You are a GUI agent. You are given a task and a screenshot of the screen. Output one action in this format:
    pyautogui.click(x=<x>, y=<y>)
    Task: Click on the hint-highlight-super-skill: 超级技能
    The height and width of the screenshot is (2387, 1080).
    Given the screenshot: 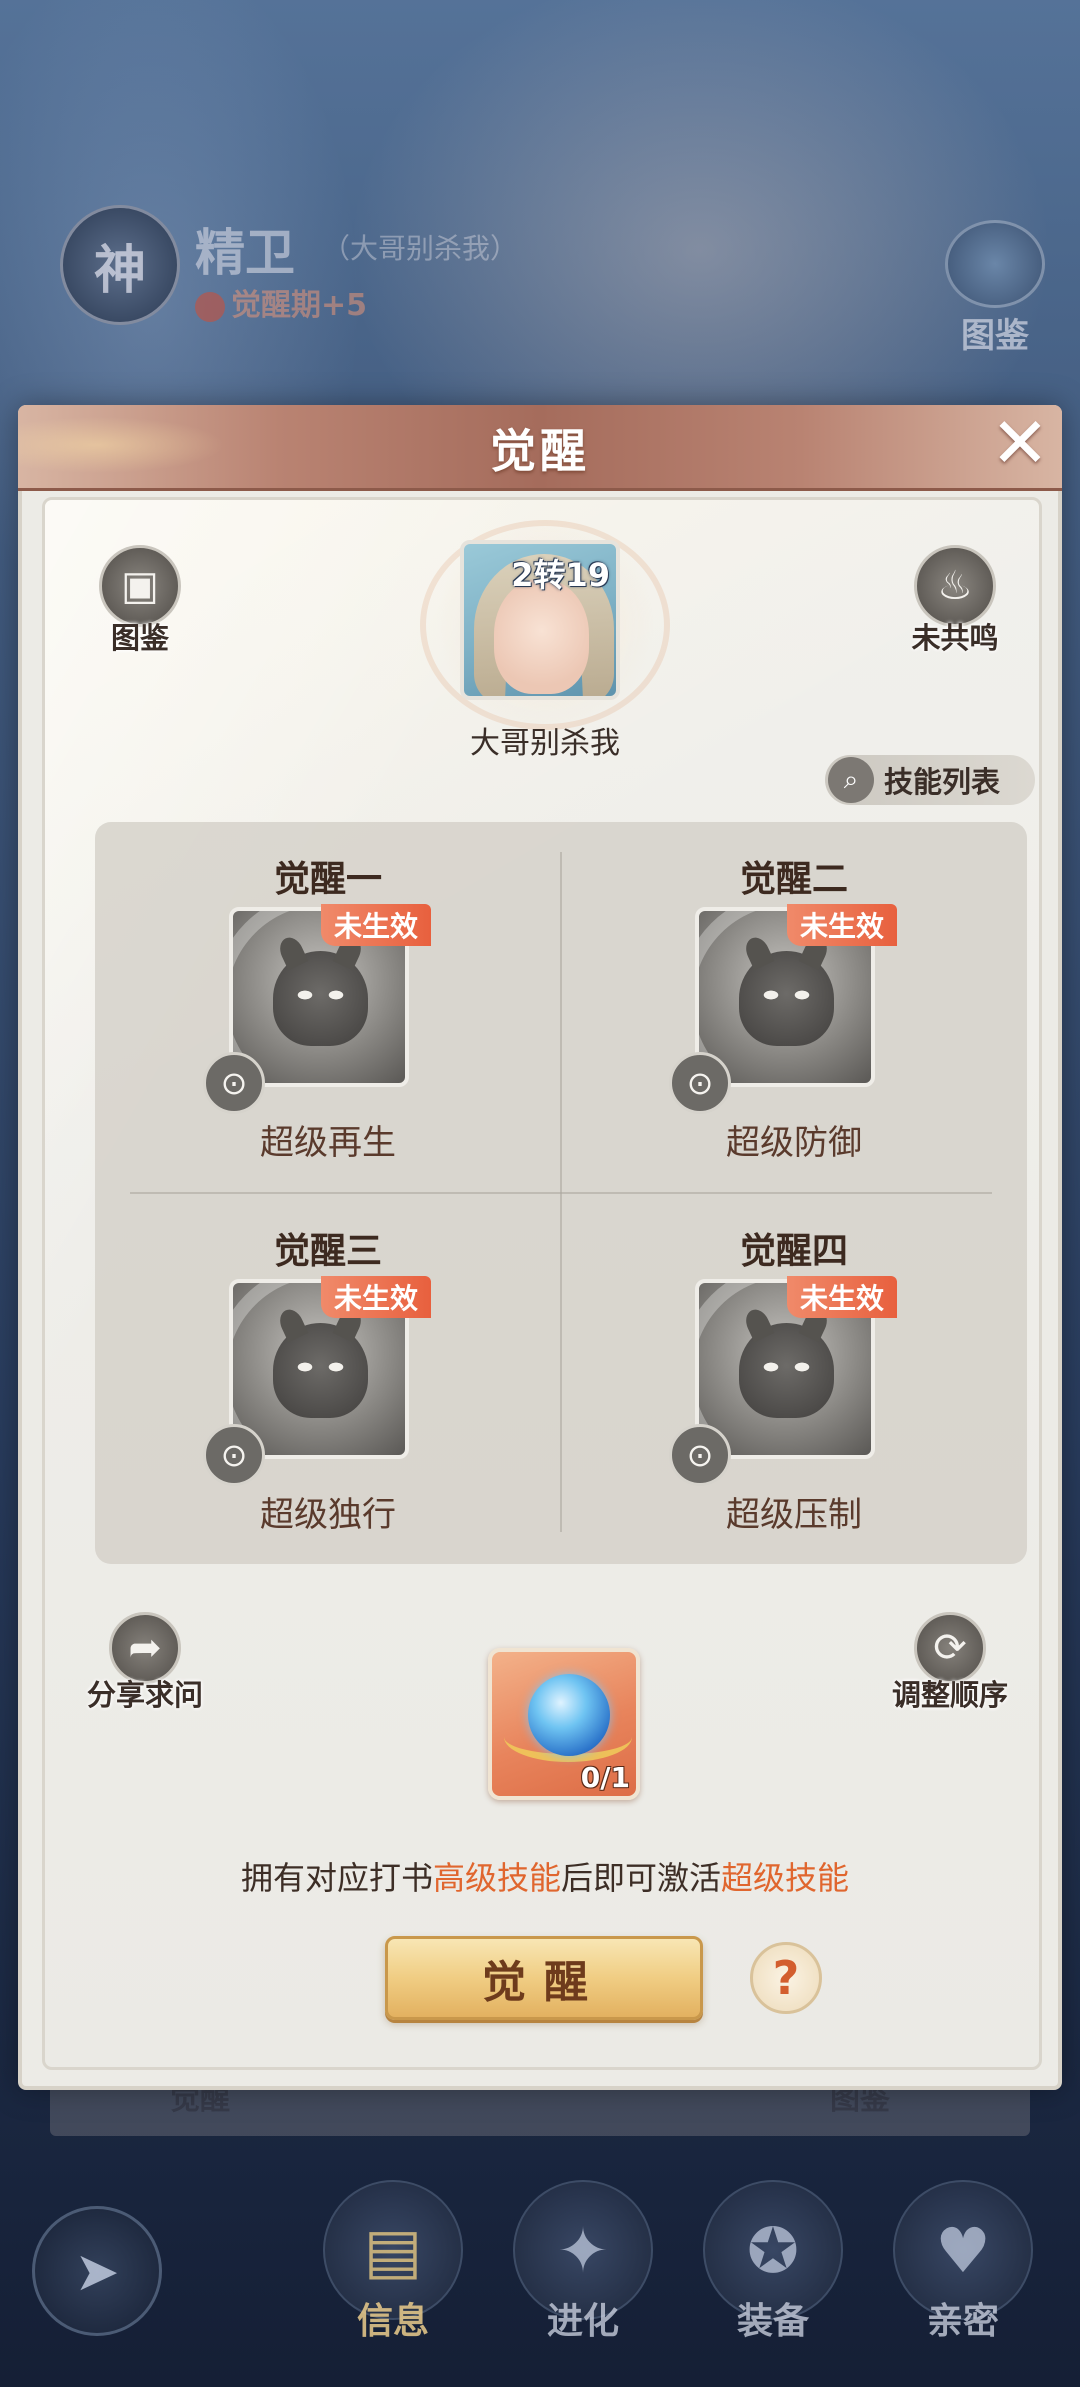 What is the action you would take?
    pyautogui.click(x=785, y=1878)
    